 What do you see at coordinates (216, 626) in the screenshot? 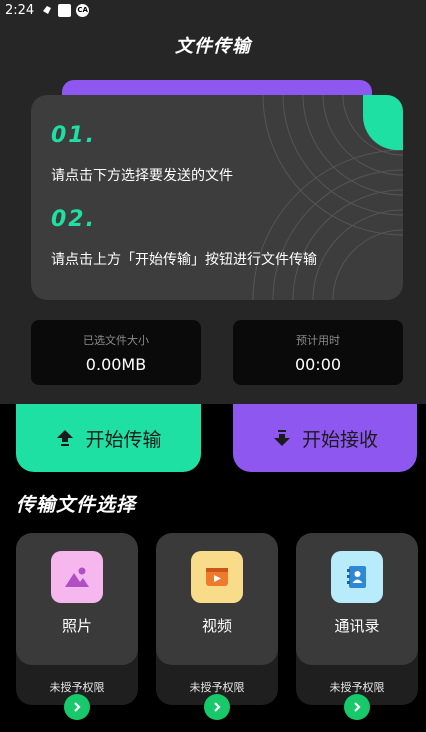
I see `file-type-video-name: 视频` at bounding box center [216, 626].